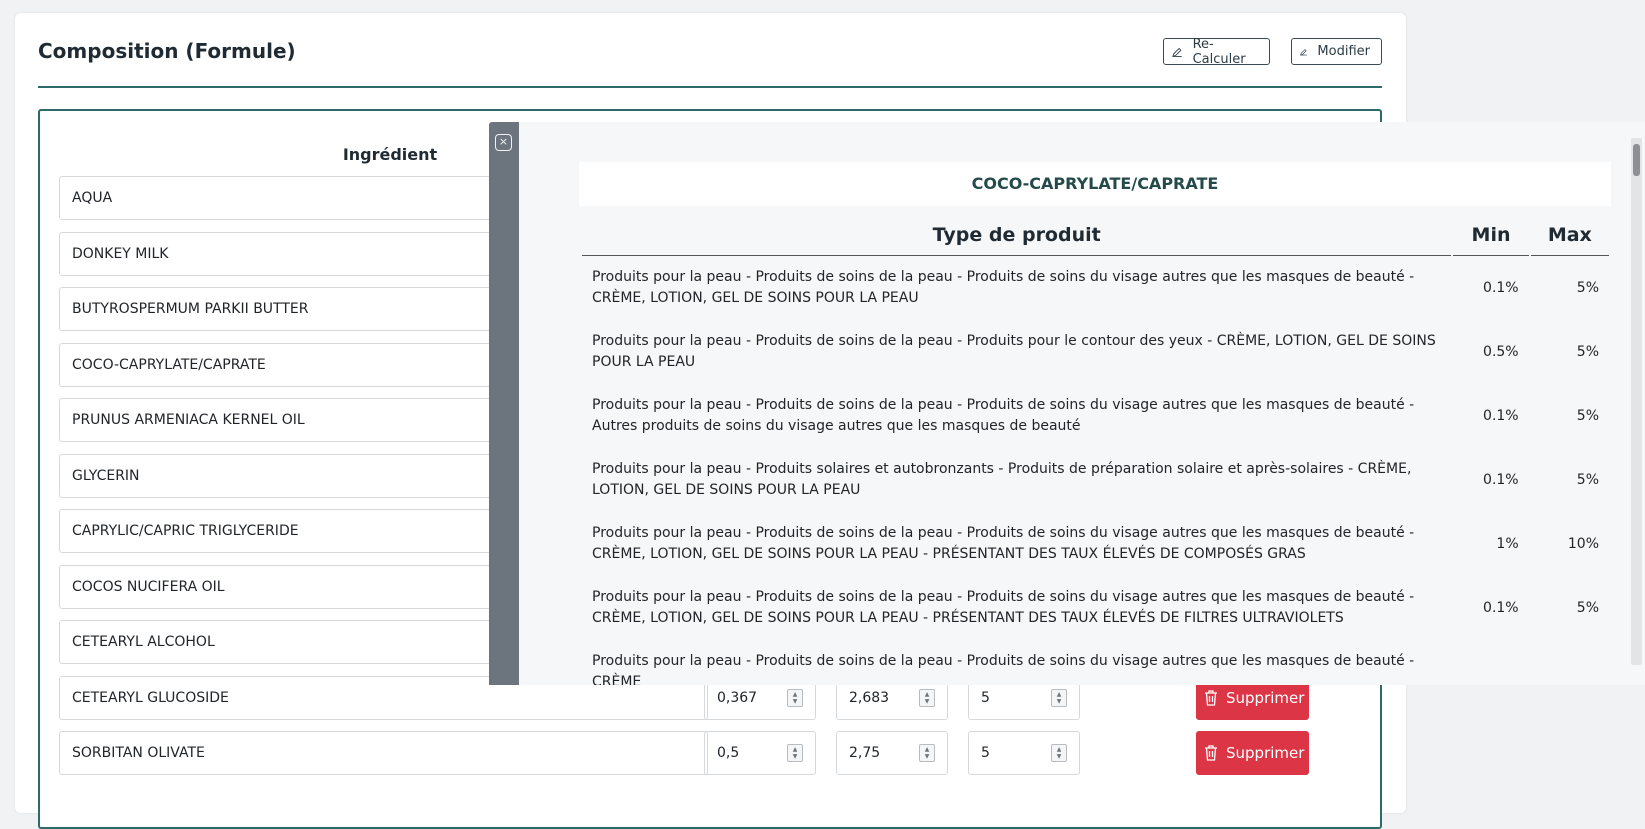  Describe the element at coordinates (892, 753) in the screenshot. I see `quantity-stepper: 2,75 ▲ ▼` at that location.